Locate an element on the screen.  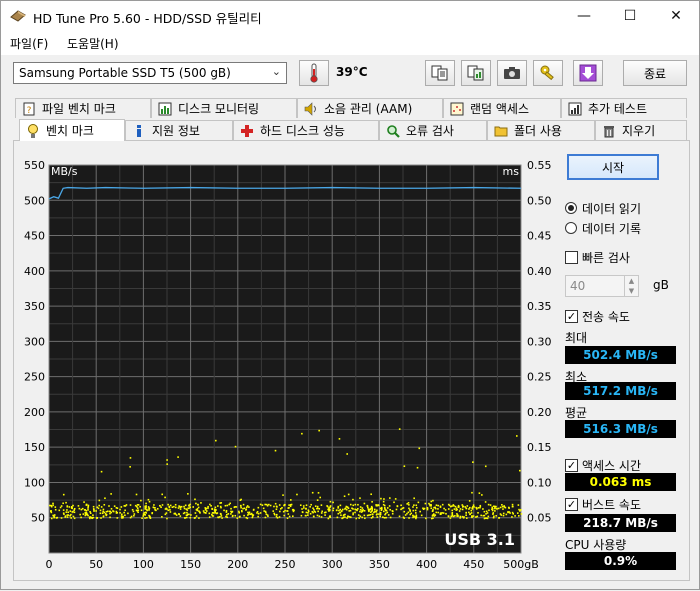
maximize-button: ☐ is located at coordinates (630, 16).